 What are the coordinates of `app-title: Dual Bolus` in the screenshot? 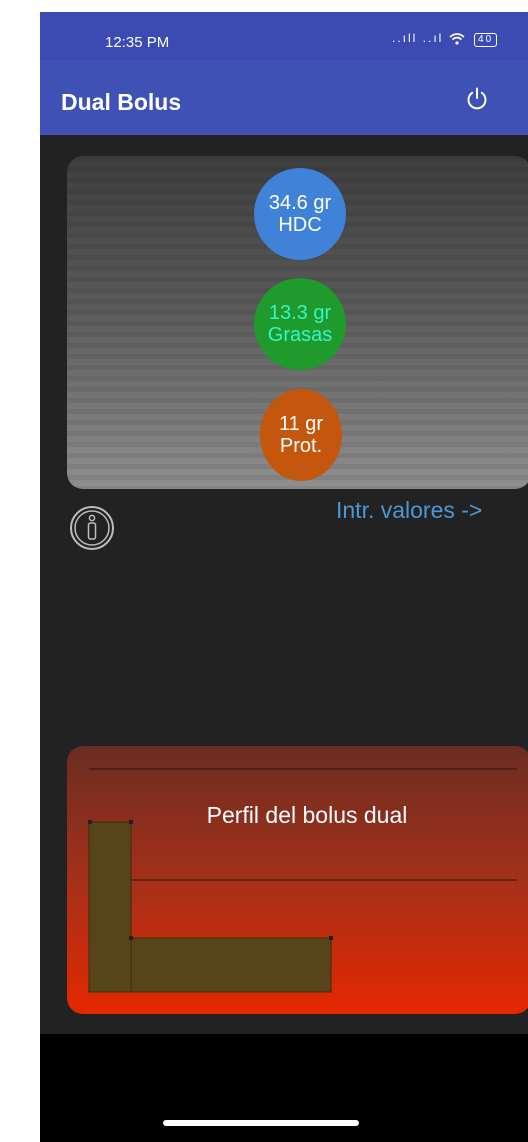 It's located at (121, 102).